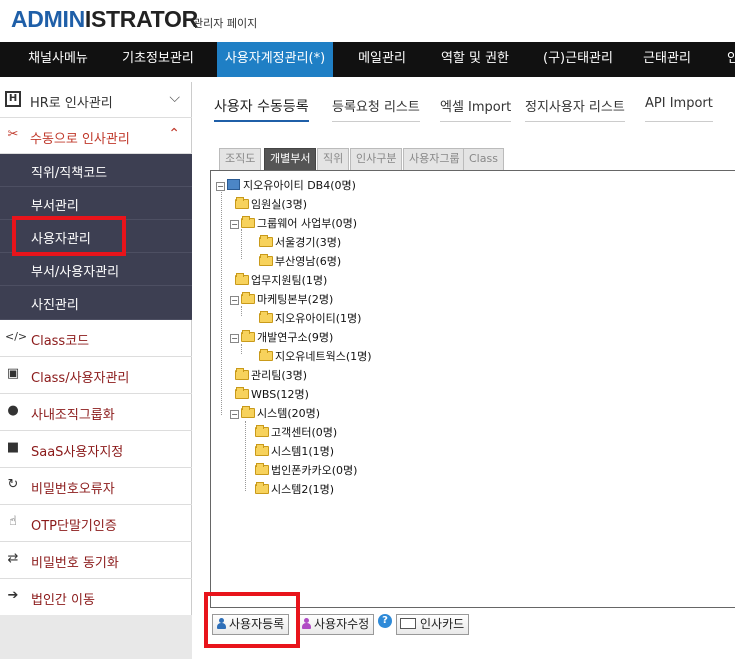  I want to click on topnav-item: 역할 및 권한, so click(475, 59).